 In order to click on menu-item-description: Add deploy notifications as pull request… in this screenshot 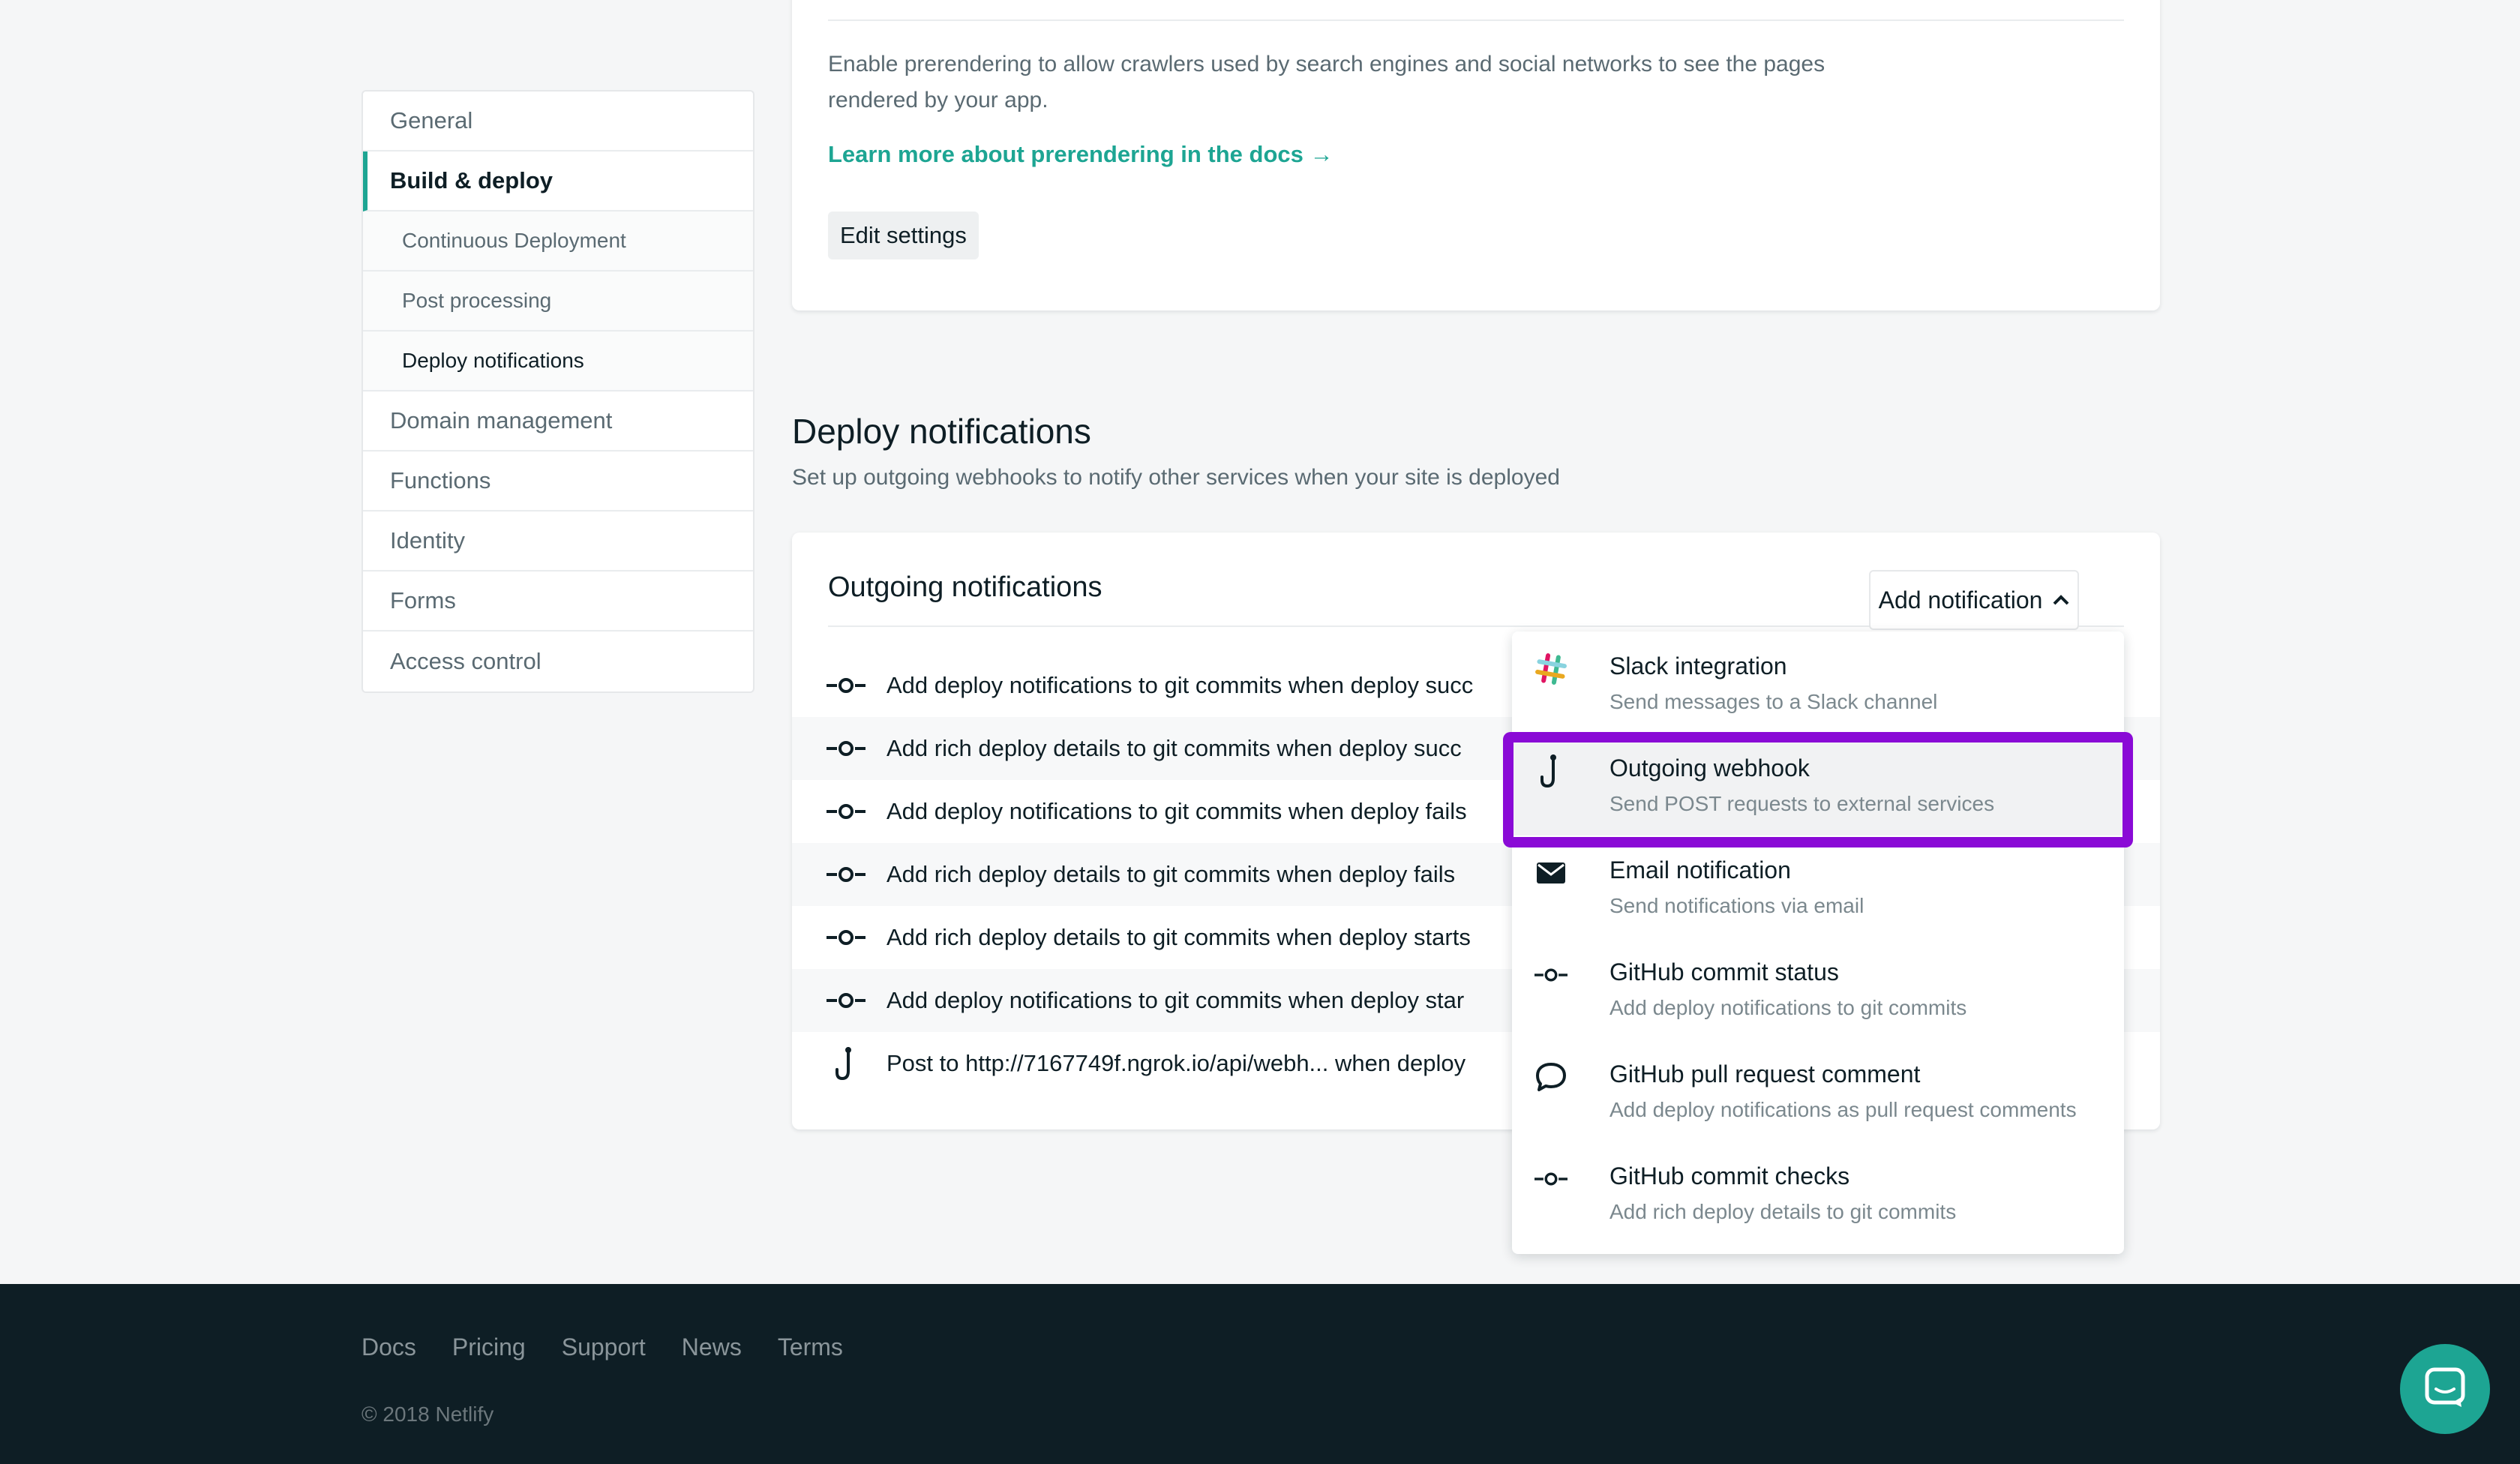, I will do `click(1843, 1109)`.